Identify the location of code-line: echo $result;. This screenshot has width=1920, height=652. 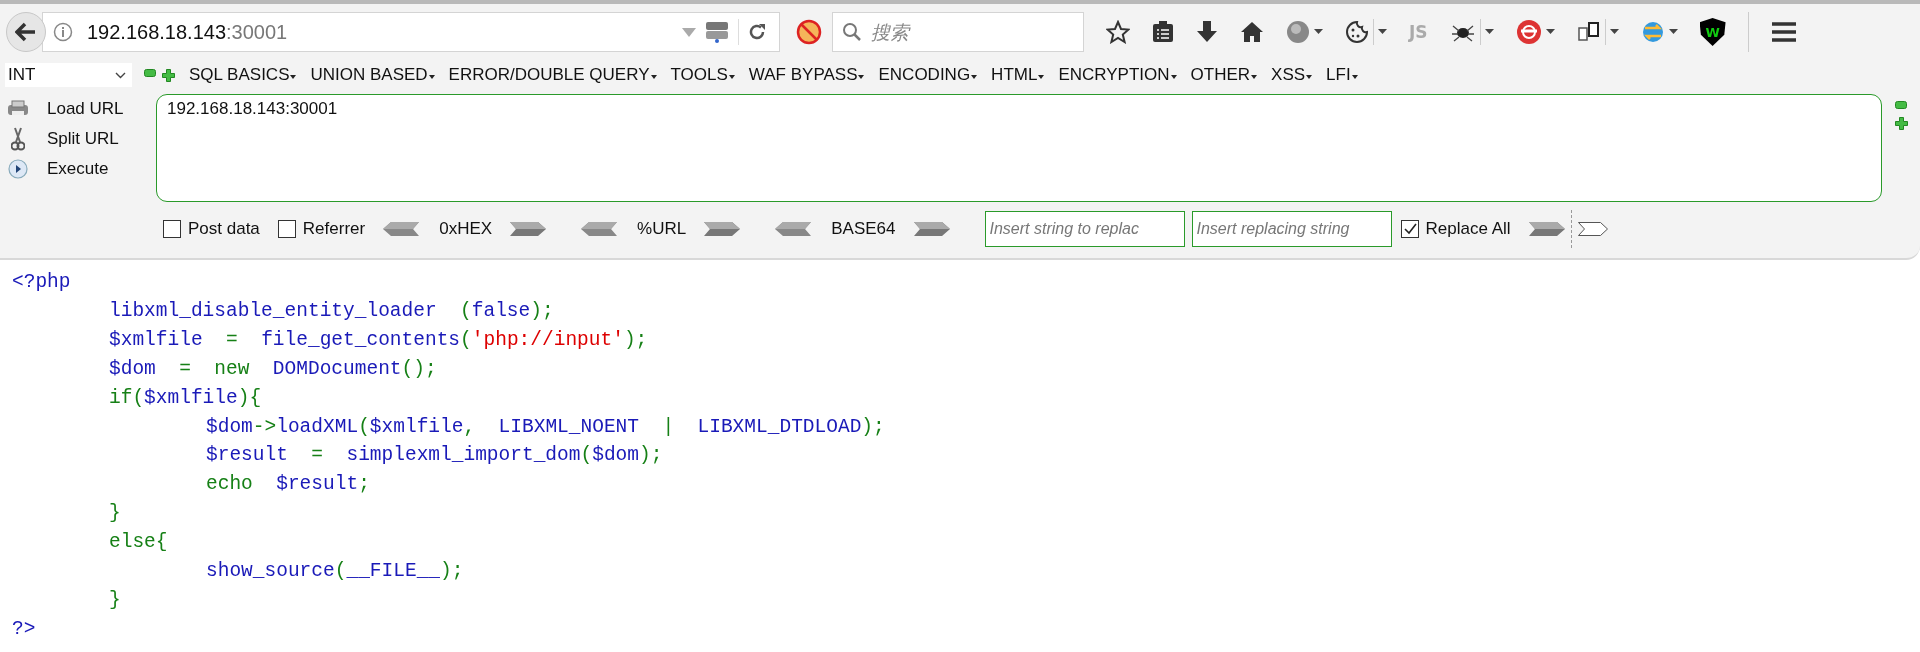
(288, 484).